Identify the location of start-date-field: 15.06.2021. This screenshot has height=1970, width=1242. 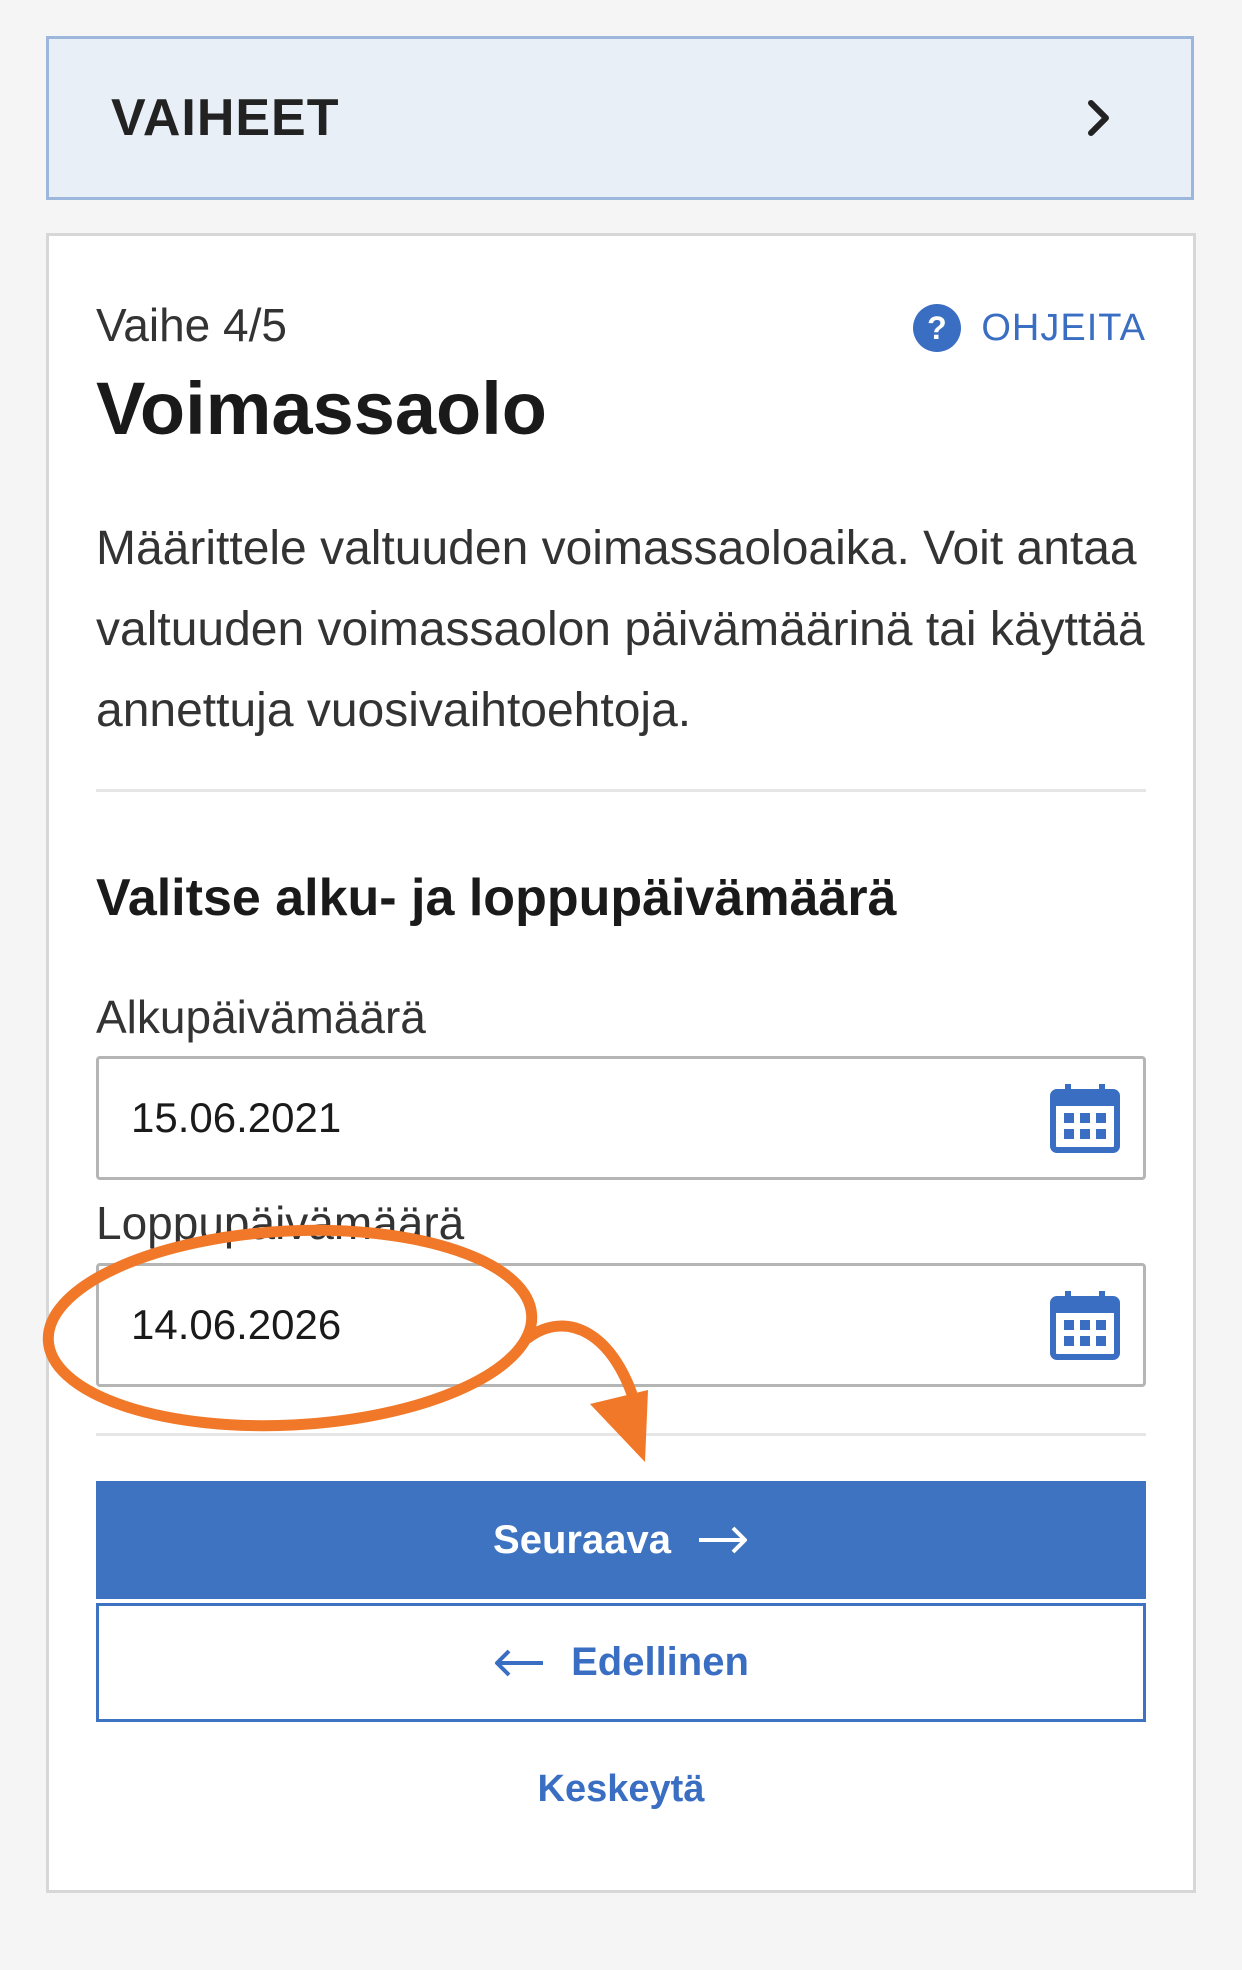
(621, 1118).